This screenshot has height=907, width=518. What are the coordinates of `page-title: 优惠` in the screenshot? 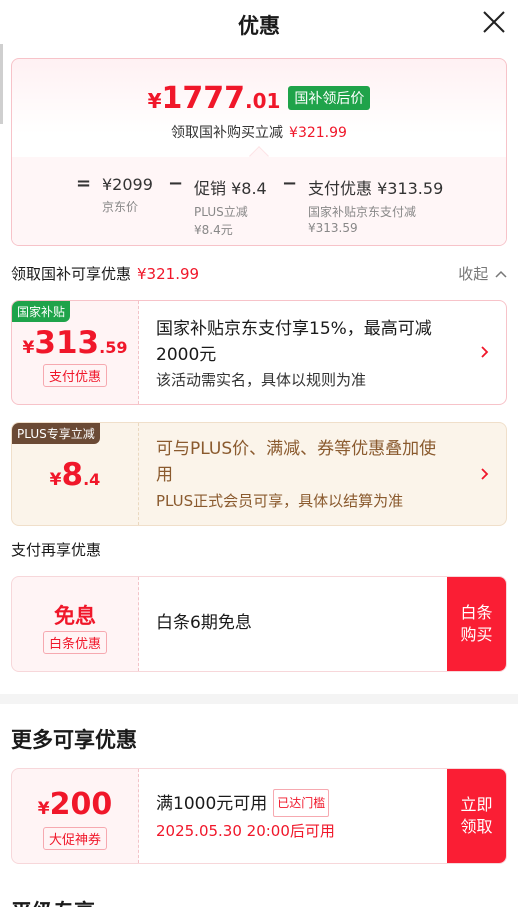 It's located at (259, 26).